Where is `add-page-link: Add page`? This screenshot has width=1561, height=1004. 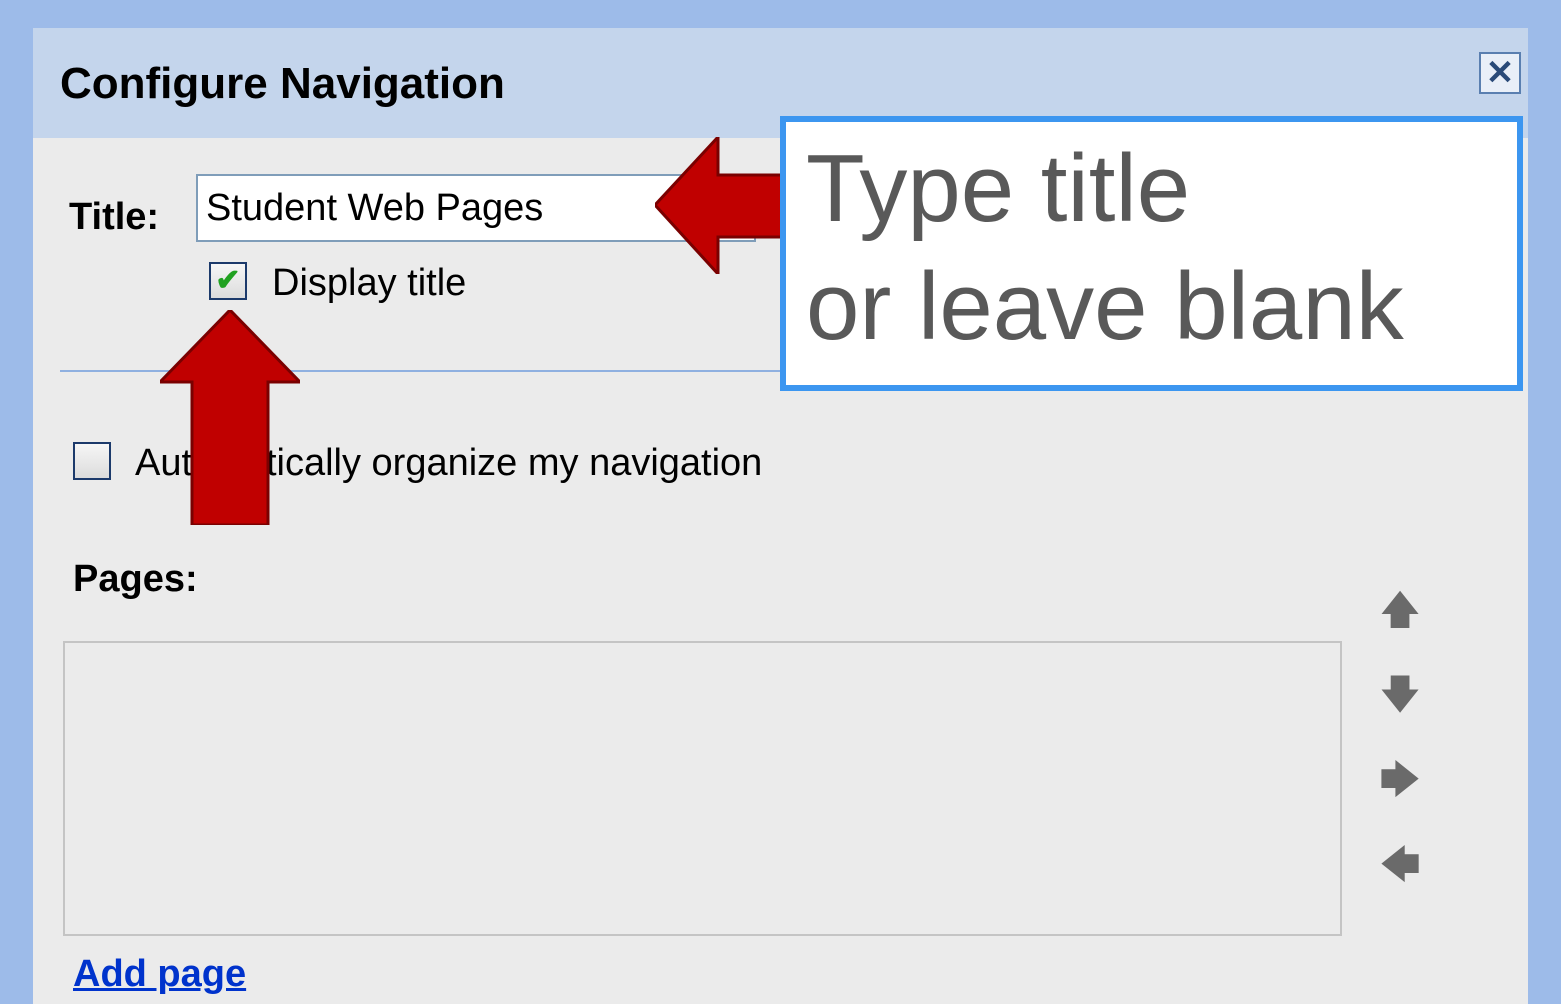 add-page-link: Add page is located at coordinates (159, 974).